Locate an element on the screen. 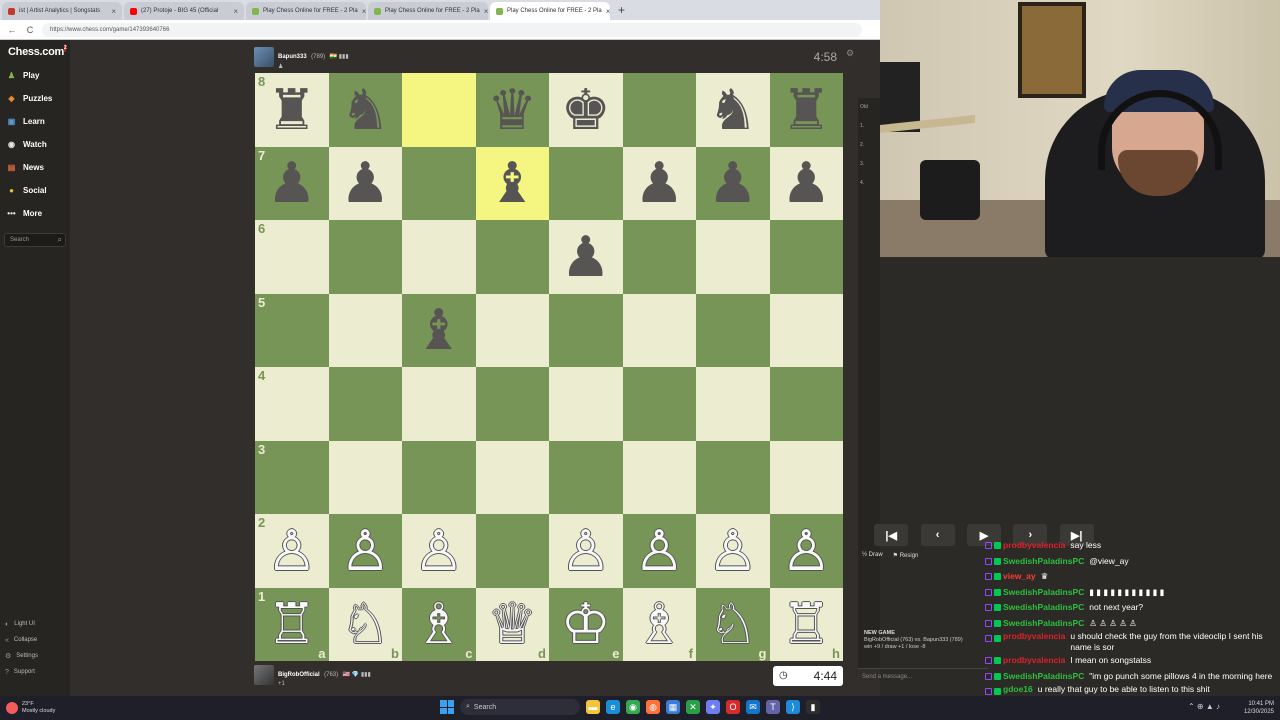 The image size is (1280, 720). browser-tab-songstats: ist | Artist Analytics | Songstats × is located at coordinates (62, 11).